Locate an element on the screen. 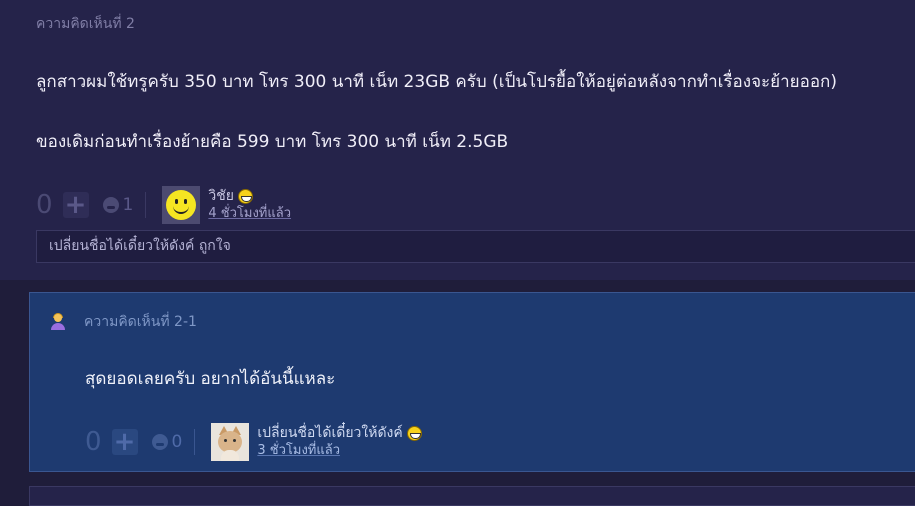 This screenshot has width=915, height=506. reply-body: สุดยอดเลยครับ อยากได้อันนี้แหละ is located at coordinates (210, 379).